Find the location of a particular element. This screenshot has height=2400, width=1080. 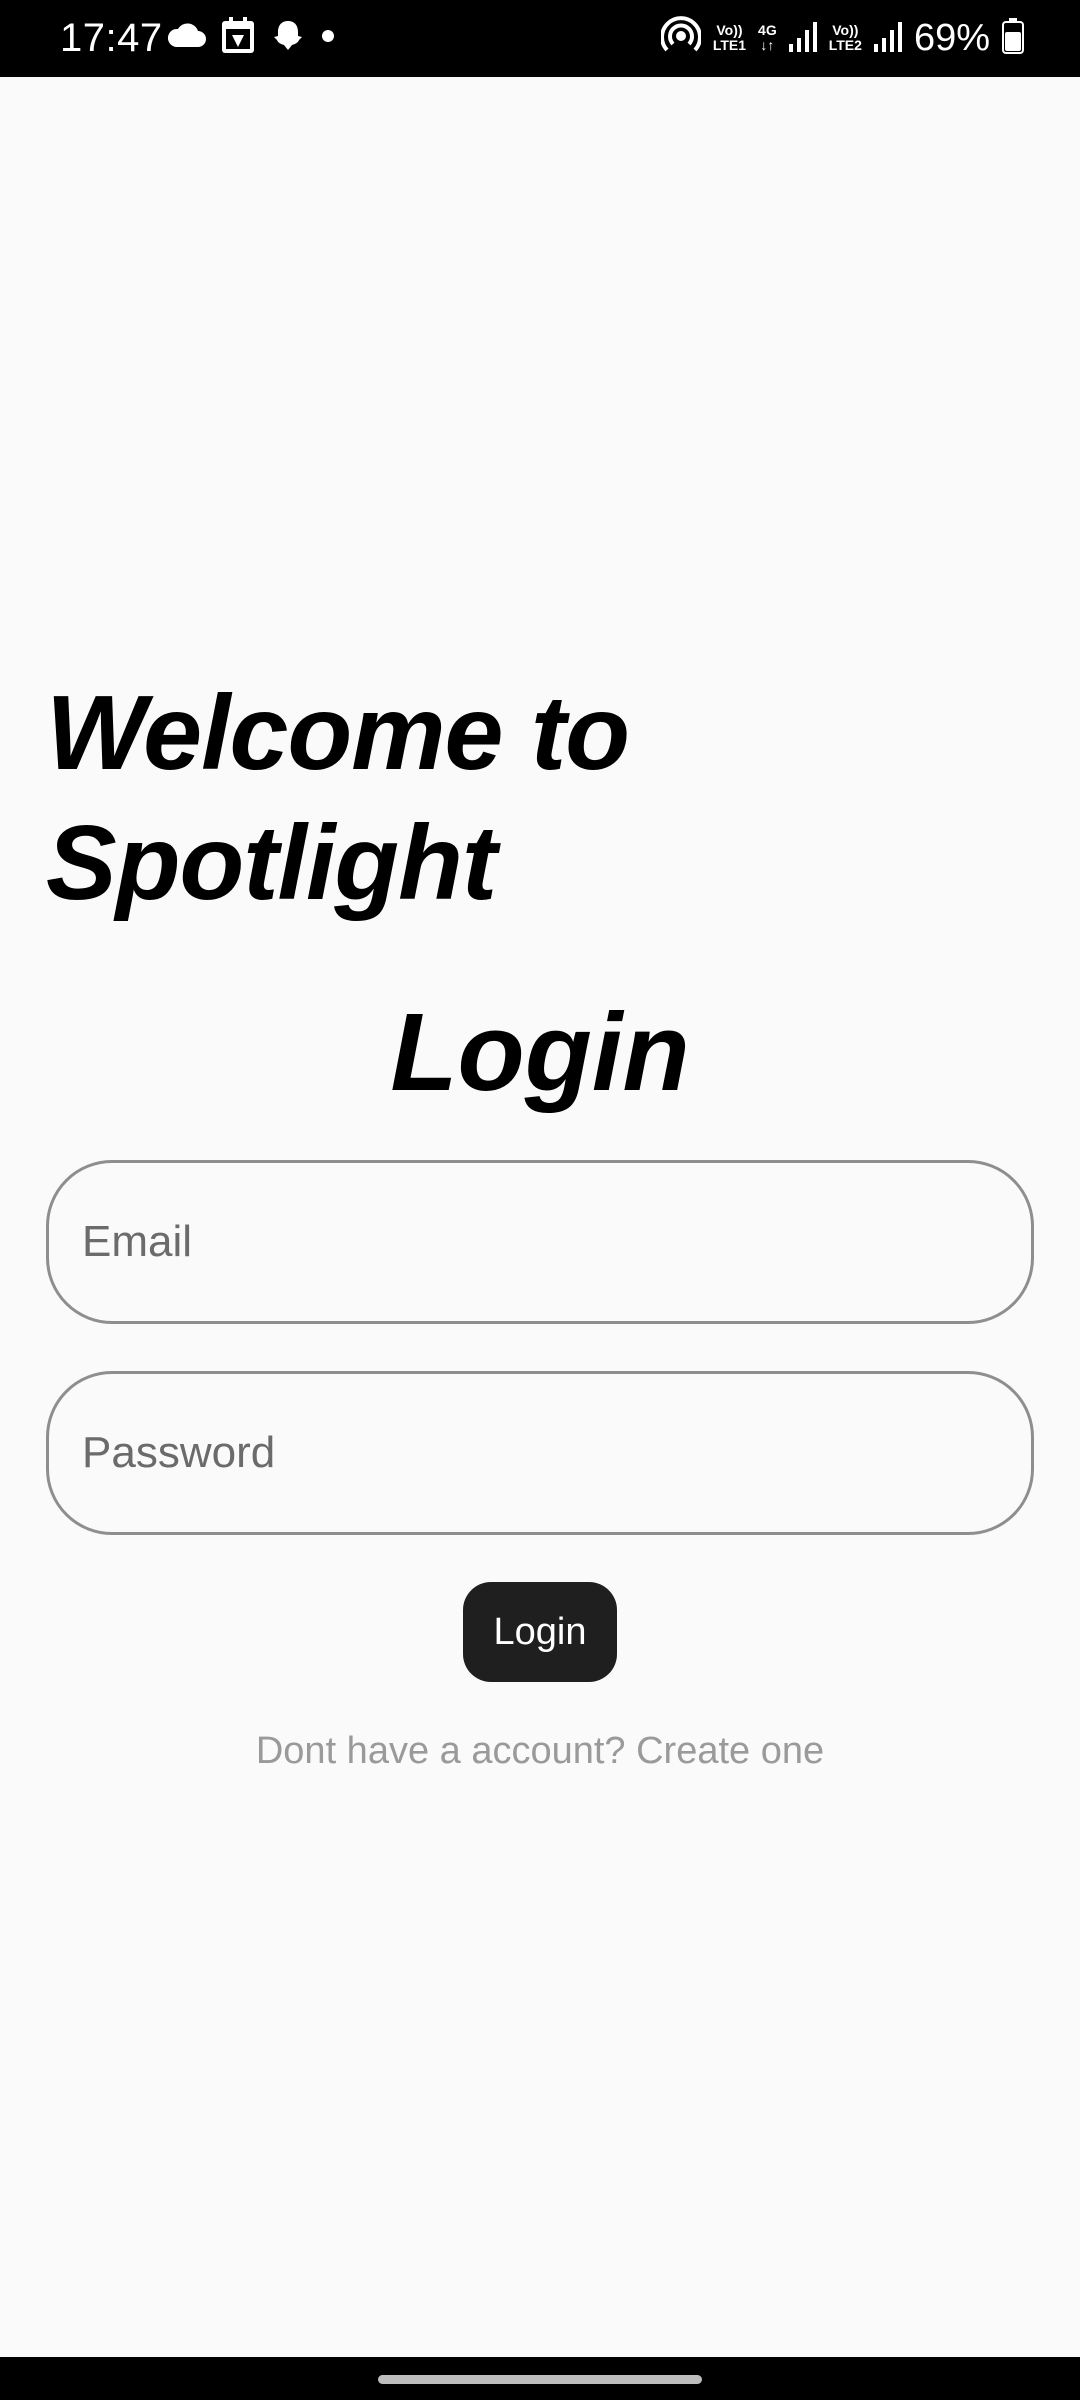

battery-percent: 69% is located at coordinates (951, 38).